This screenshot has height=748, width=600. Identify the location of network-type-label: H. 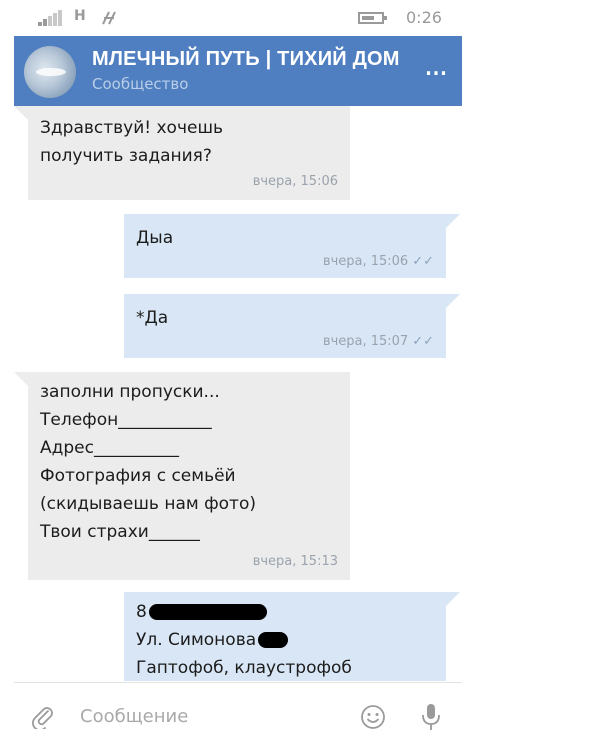
(80, 16).